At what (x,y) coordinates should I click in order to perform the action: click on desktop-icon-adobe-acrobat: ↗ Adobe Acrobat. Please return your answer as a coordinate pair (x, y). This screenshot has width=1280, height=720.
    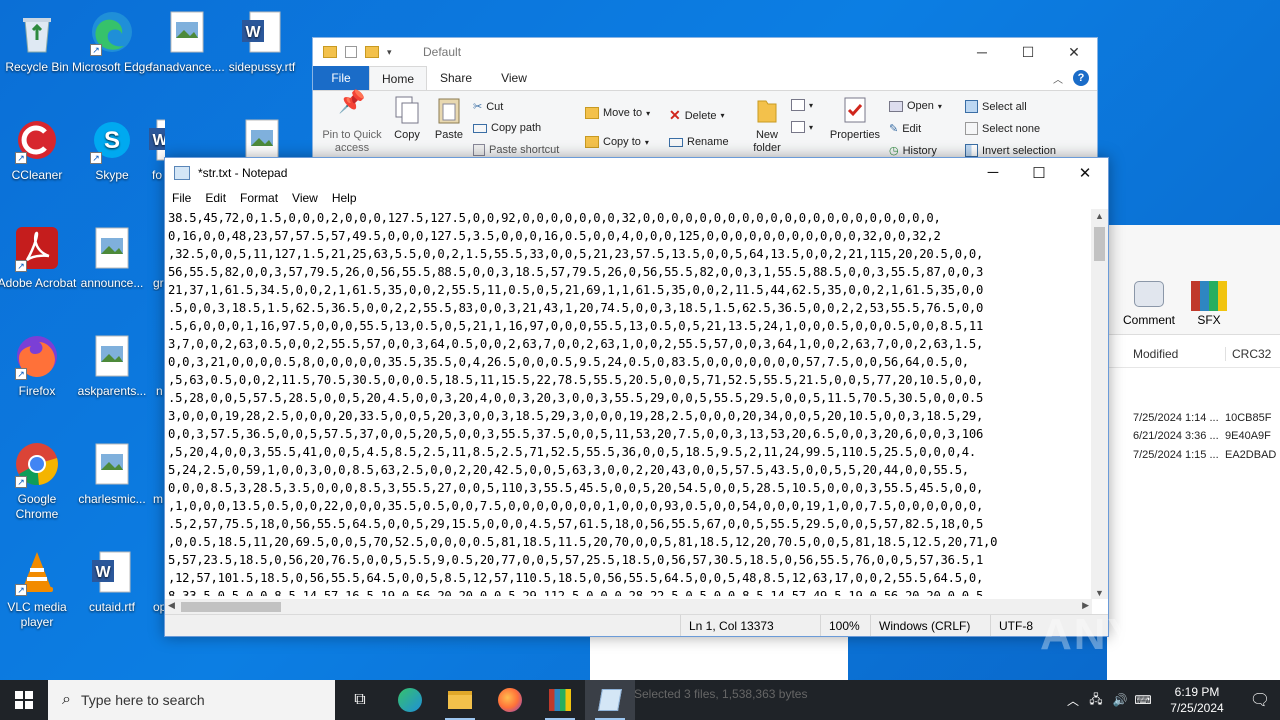
    Looking at the image, I should click on (39, 257).